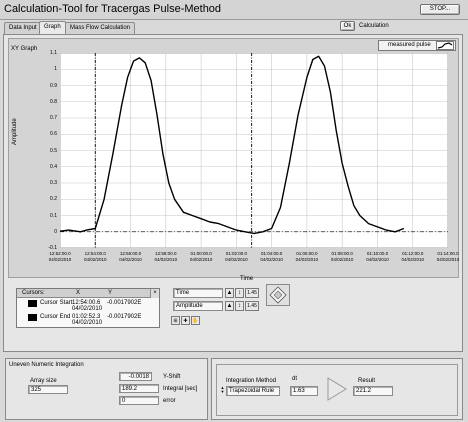 The width and height of the screenshot is (468, 422). Describe the element at coordinates (180, 389) in the screenshot. I see `integral-label: Integral [sec]` at that location.